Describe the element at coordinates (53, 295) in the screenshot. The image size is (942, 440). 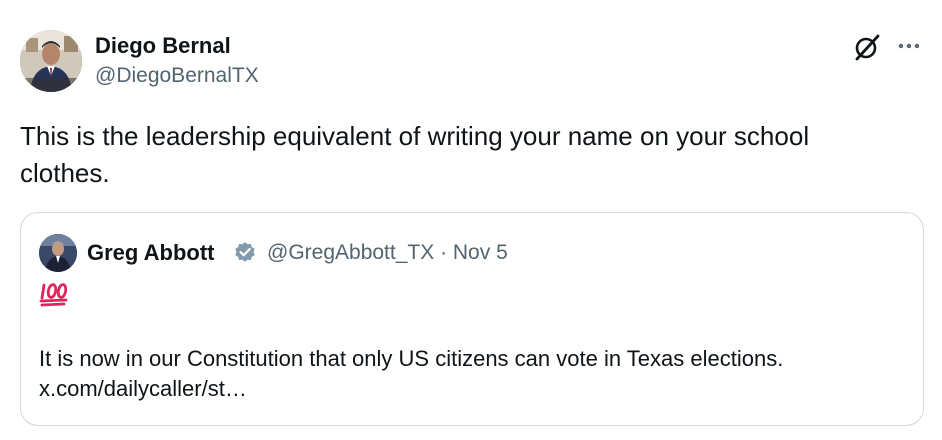
I see `hundred-points-icon` at that location.